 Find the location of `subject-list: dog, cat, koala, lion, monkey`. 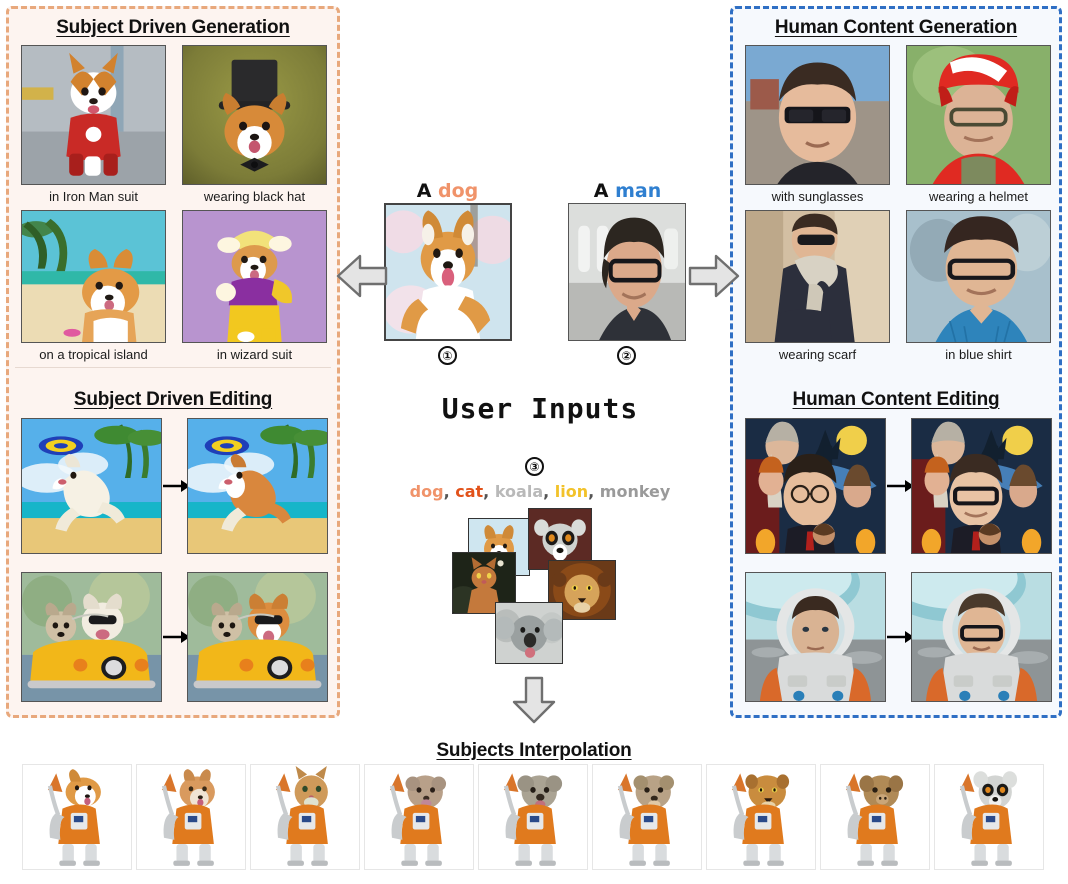

subject-list: dog, cat, koala, lion, monkey is located at coordinates (540, 491).